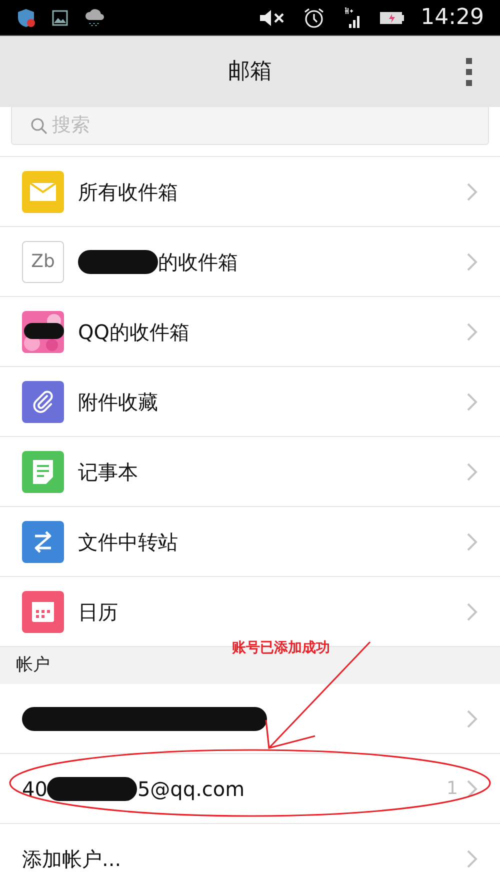 This screenshot has height=889, width=500. I want to click on mute-icon, so click(272, 18).